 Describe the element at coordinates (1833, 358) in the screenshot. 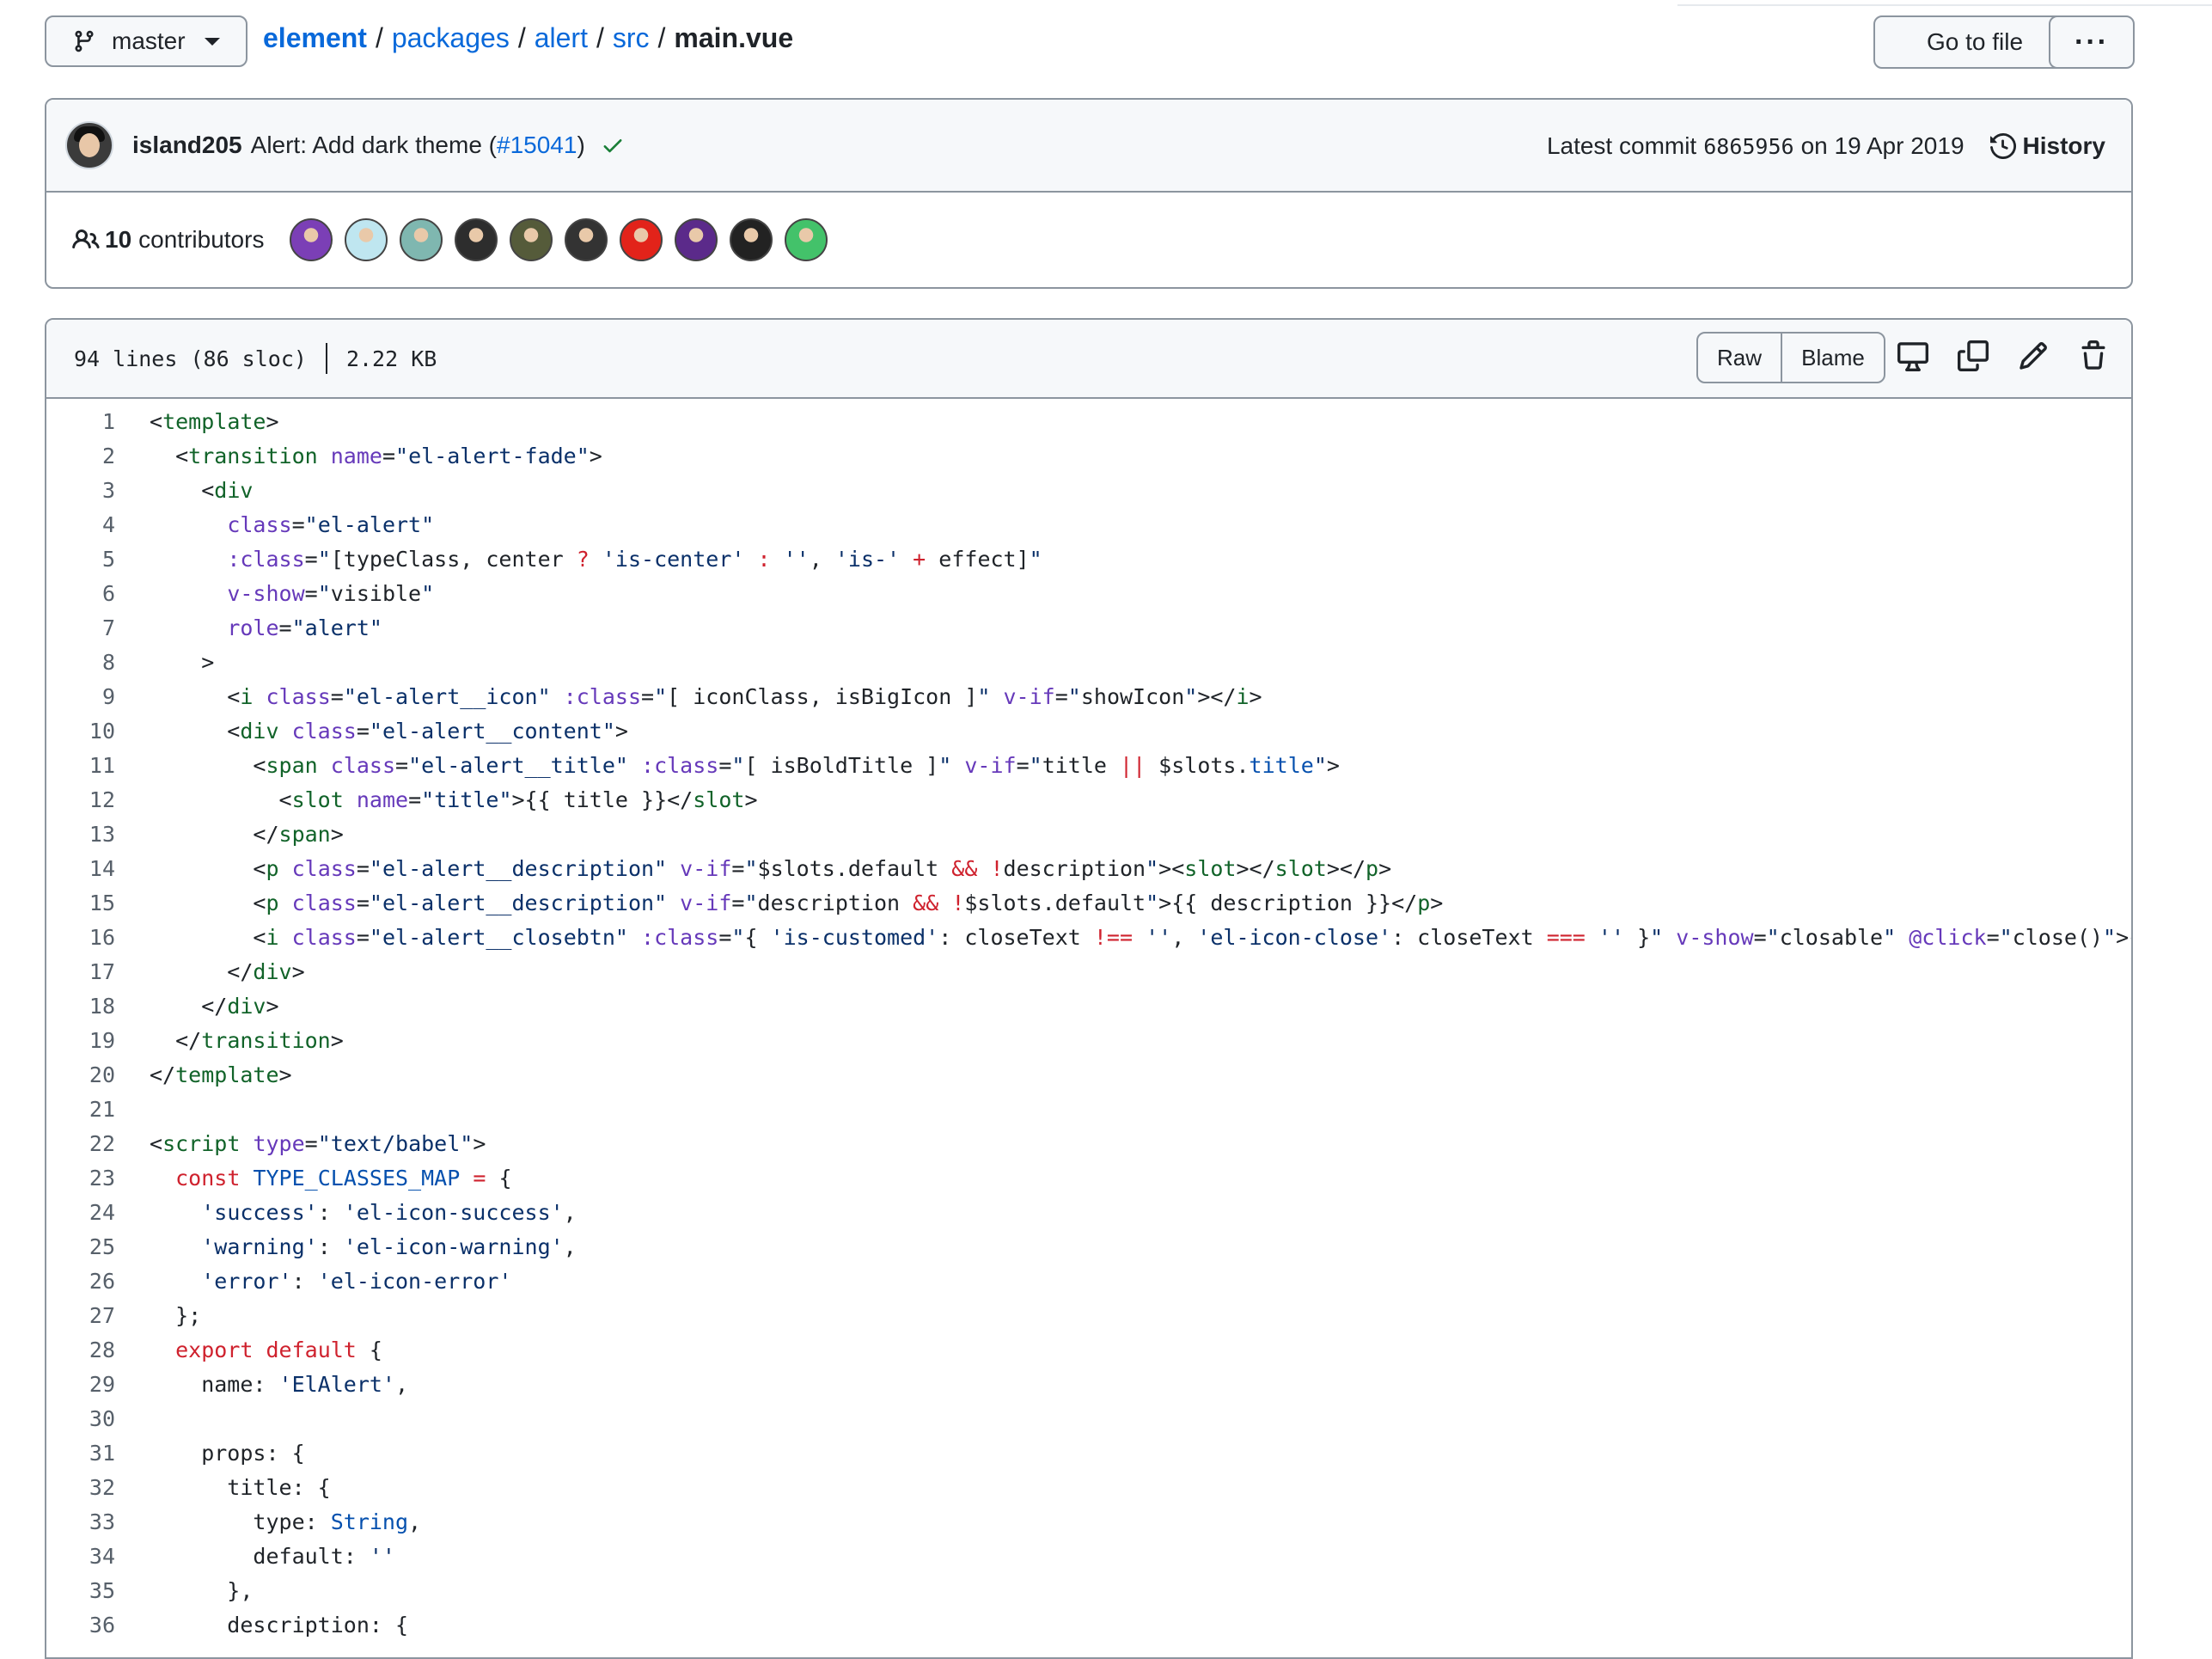

I see `blame-button: Blame` at that location.